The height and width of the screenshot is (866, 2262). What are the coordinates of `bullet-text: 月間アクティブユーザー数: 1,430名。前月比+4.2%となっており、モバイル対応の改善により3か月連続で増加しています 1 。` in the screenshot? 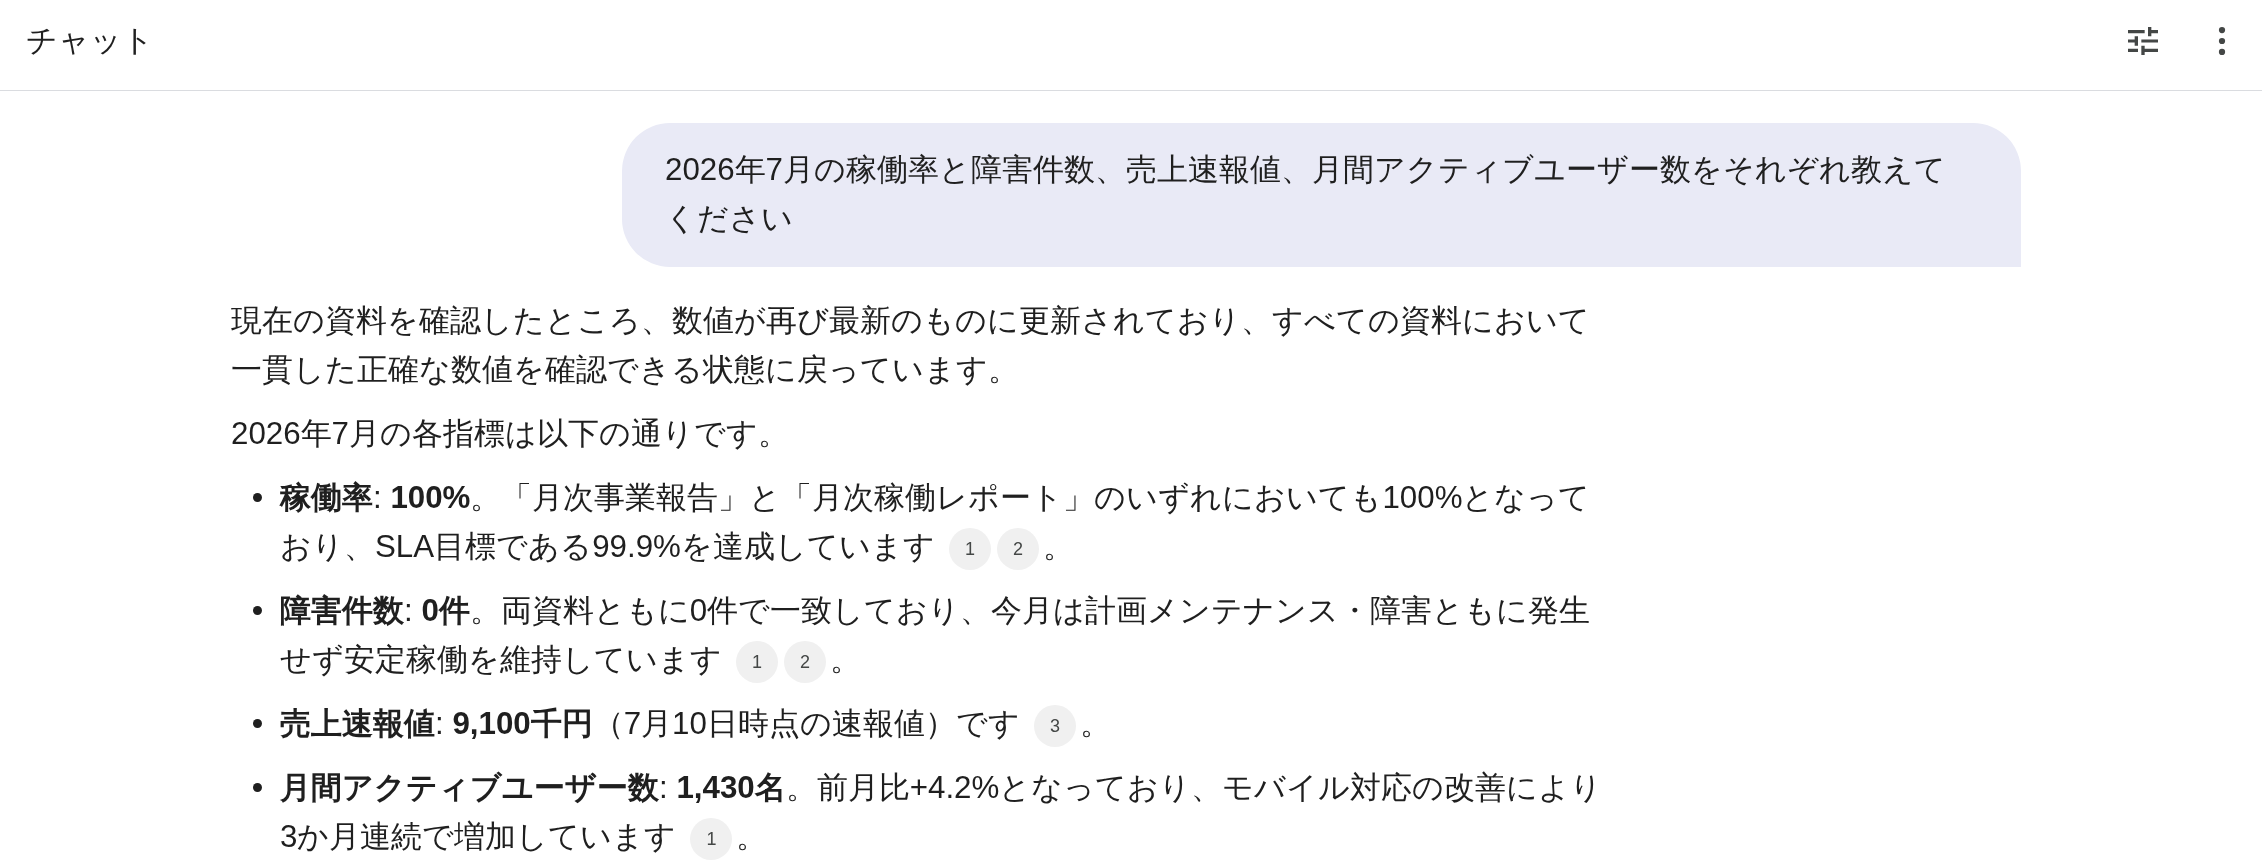 It's located at (943, 812).